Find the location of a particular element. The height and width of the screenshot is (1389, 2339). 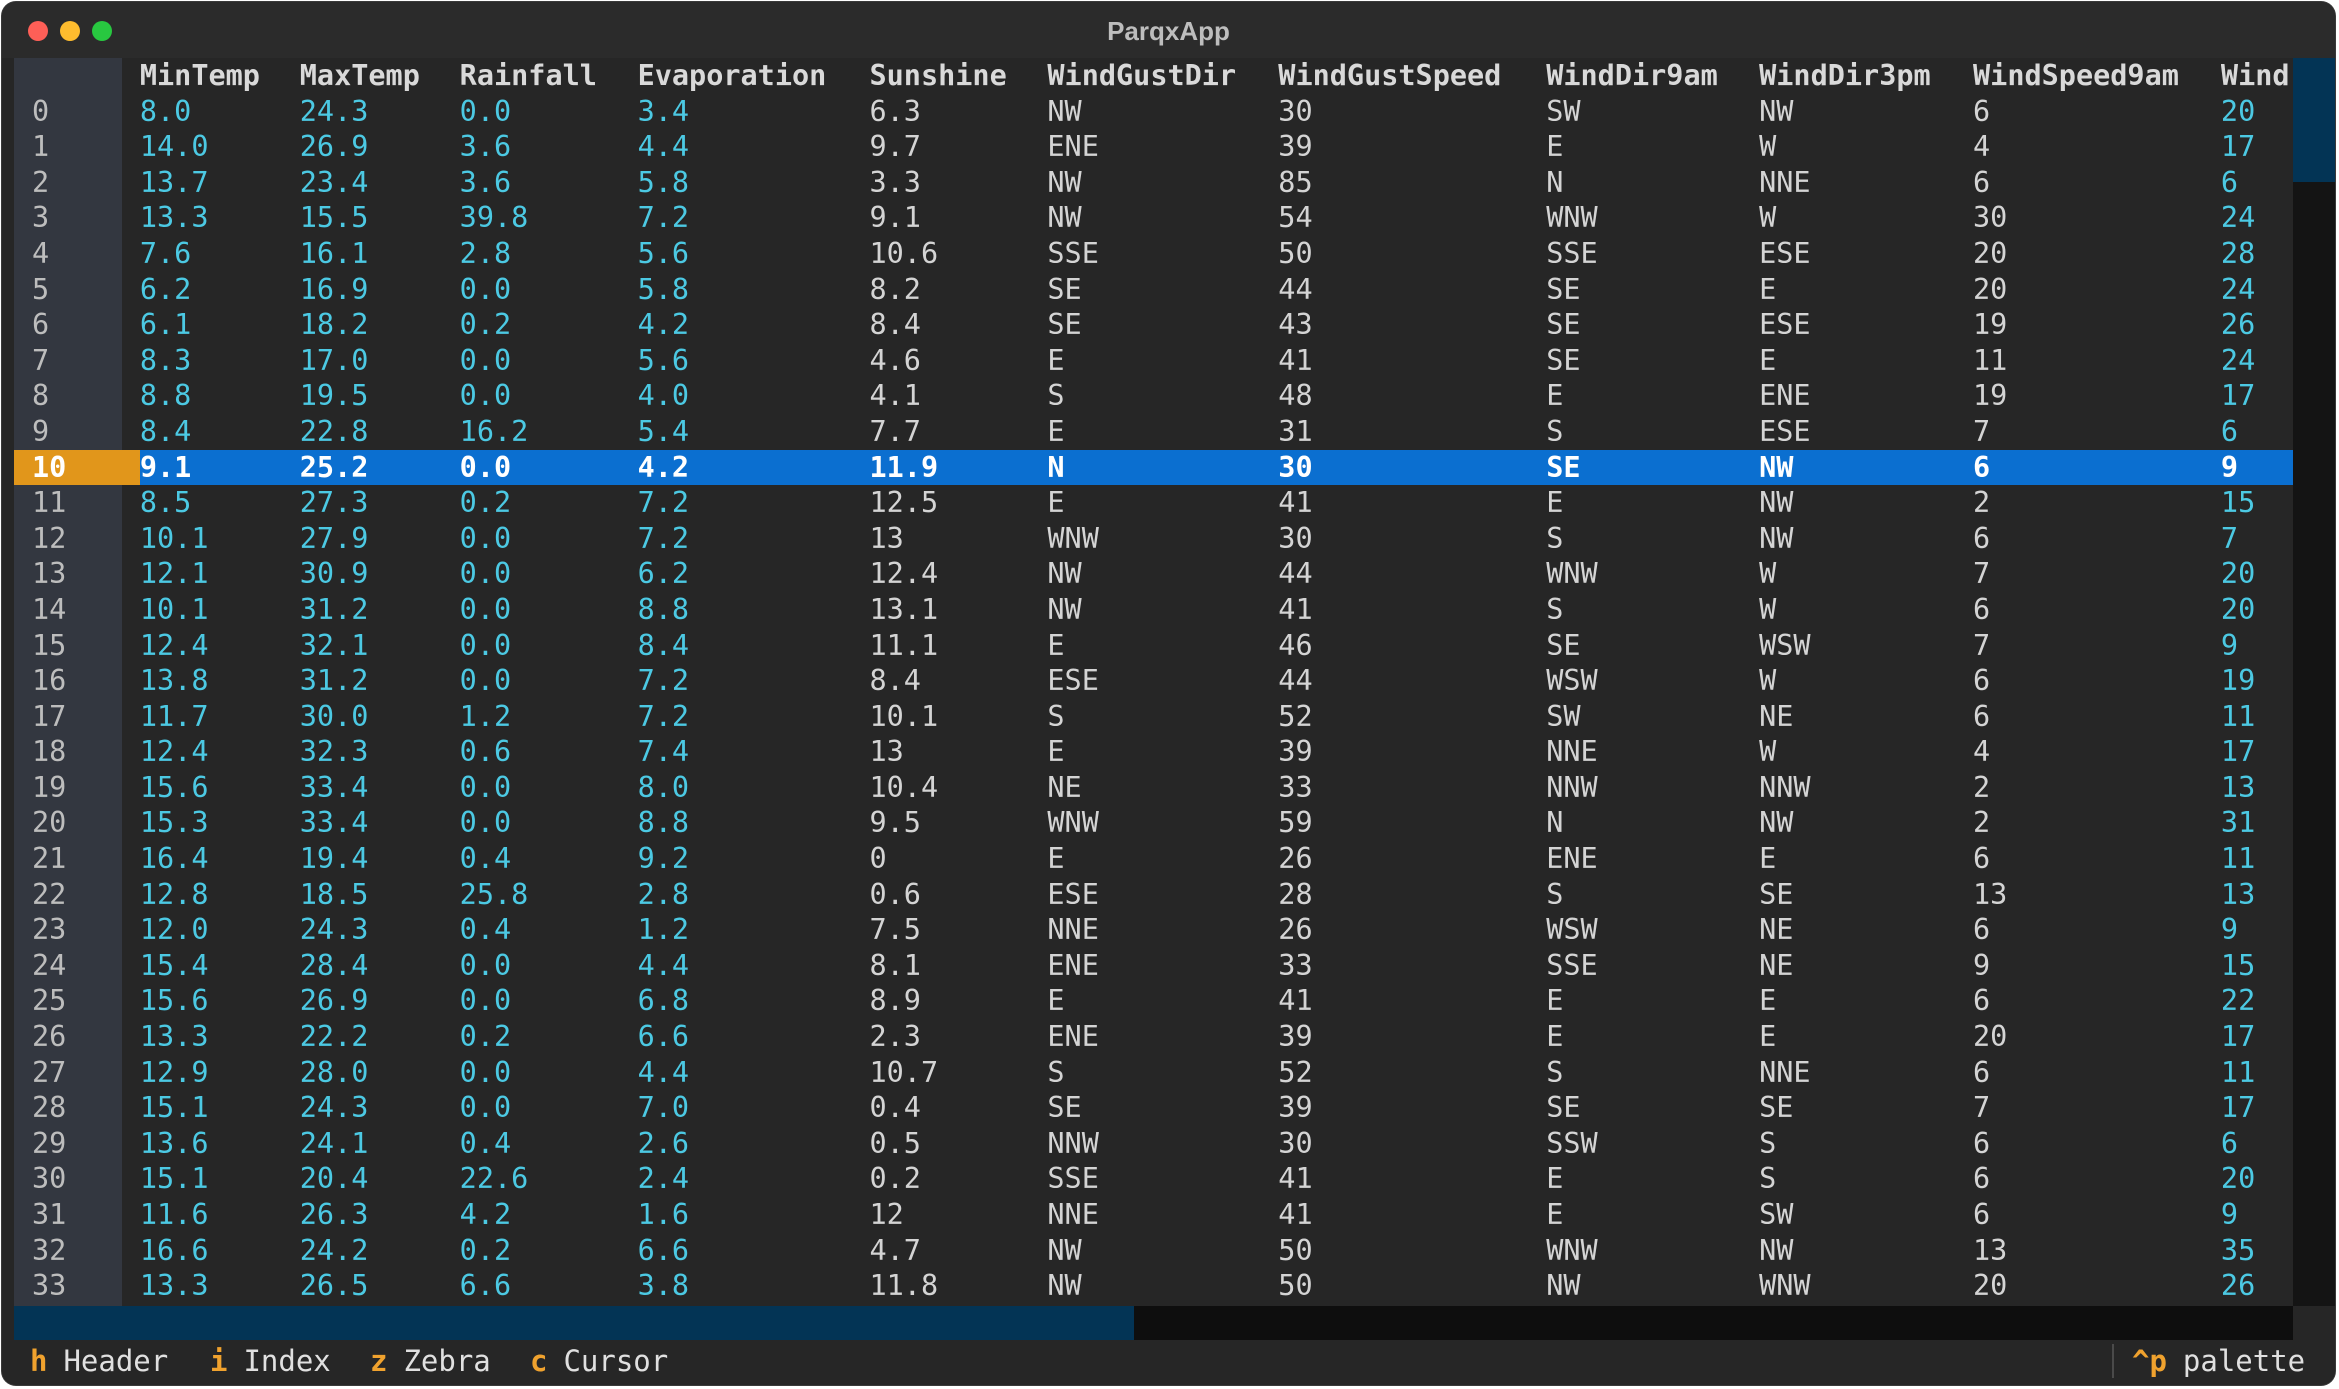

table-cell: 24.1 is located at coordinates (380, 1144).